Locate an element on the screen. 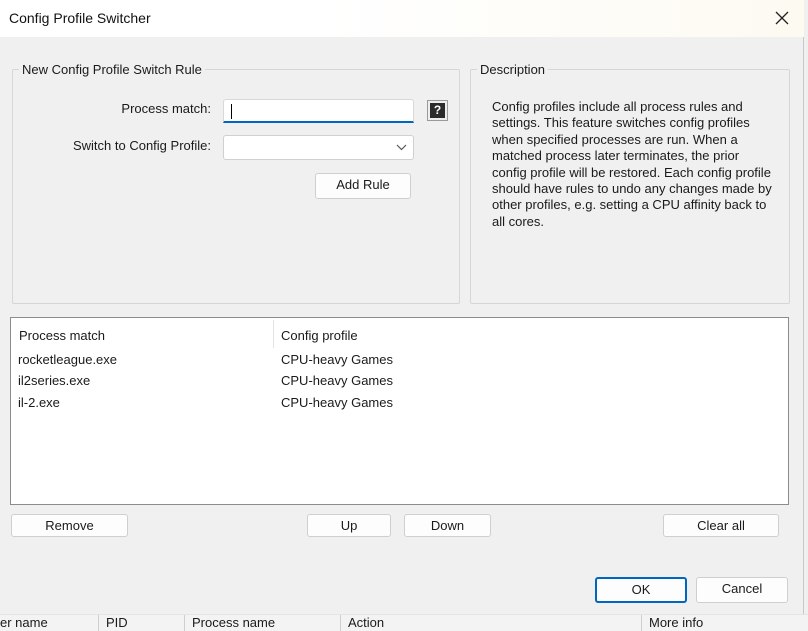  switch-to-profile-label: Switch to Config Profile: is located at coordinates (141, 145).